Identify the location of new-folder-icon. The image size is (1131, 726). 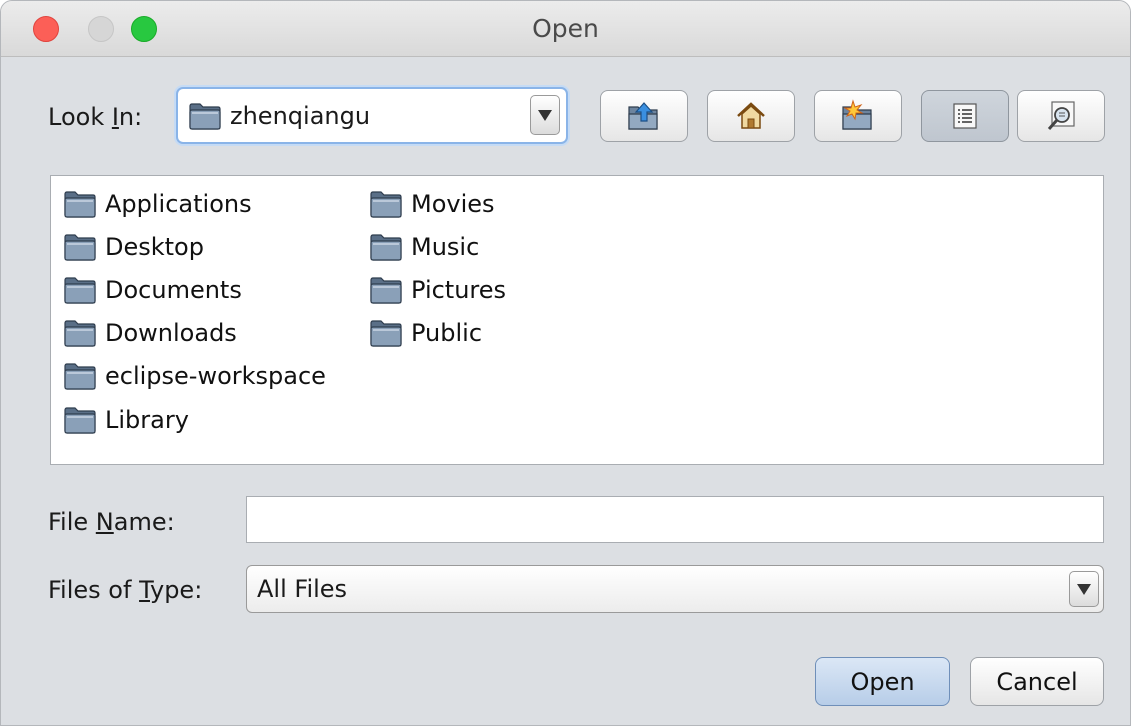
(857, 114).